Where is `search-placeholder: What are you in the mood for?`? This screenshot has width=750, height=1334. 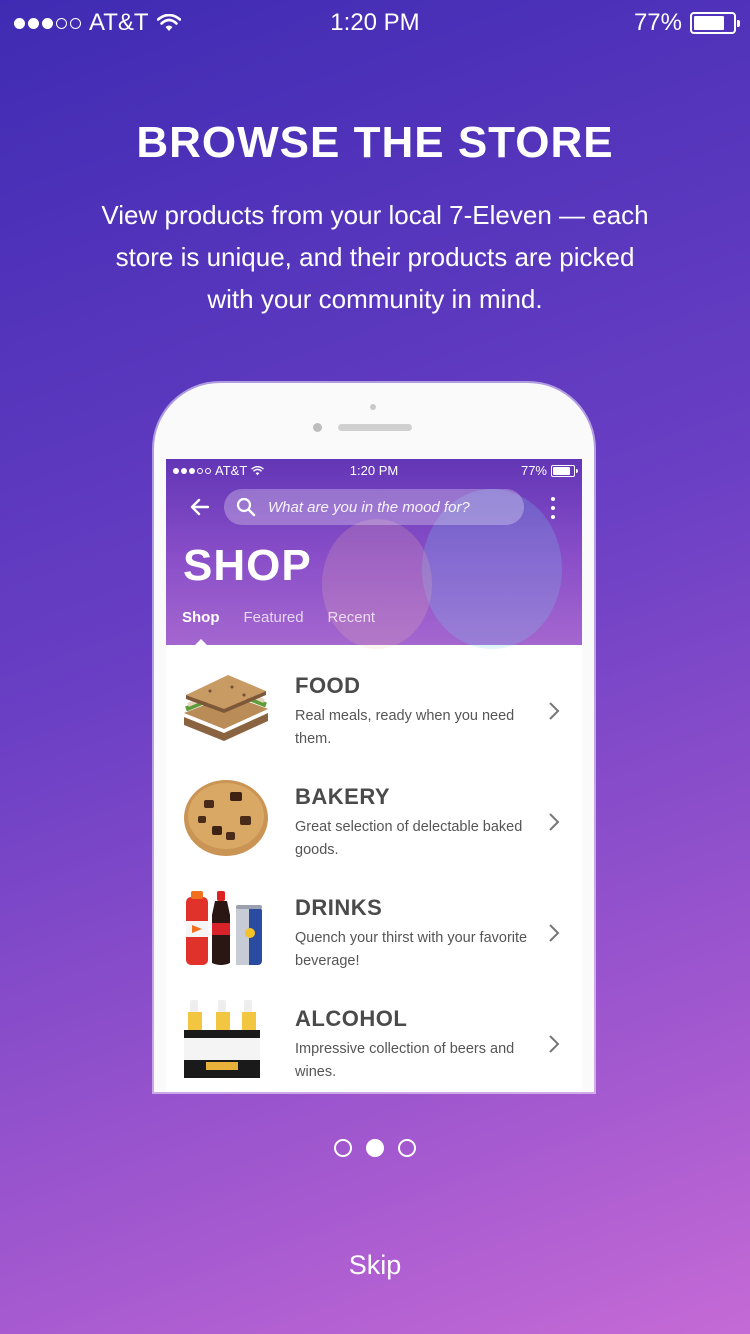 search-placeholder: What are you in the mood for? is located at coordinates (369, 507).